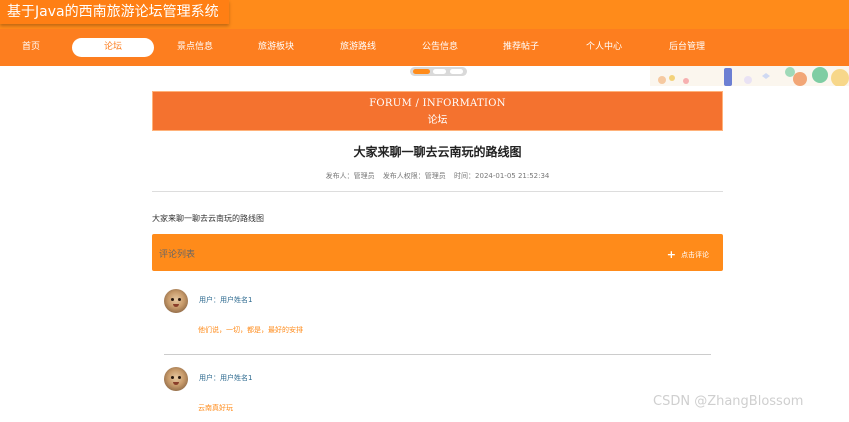  Describe the element at coordinates (604, 47) in the screenshot. I see `nav-item-personal-center: 个人中心` at that location.